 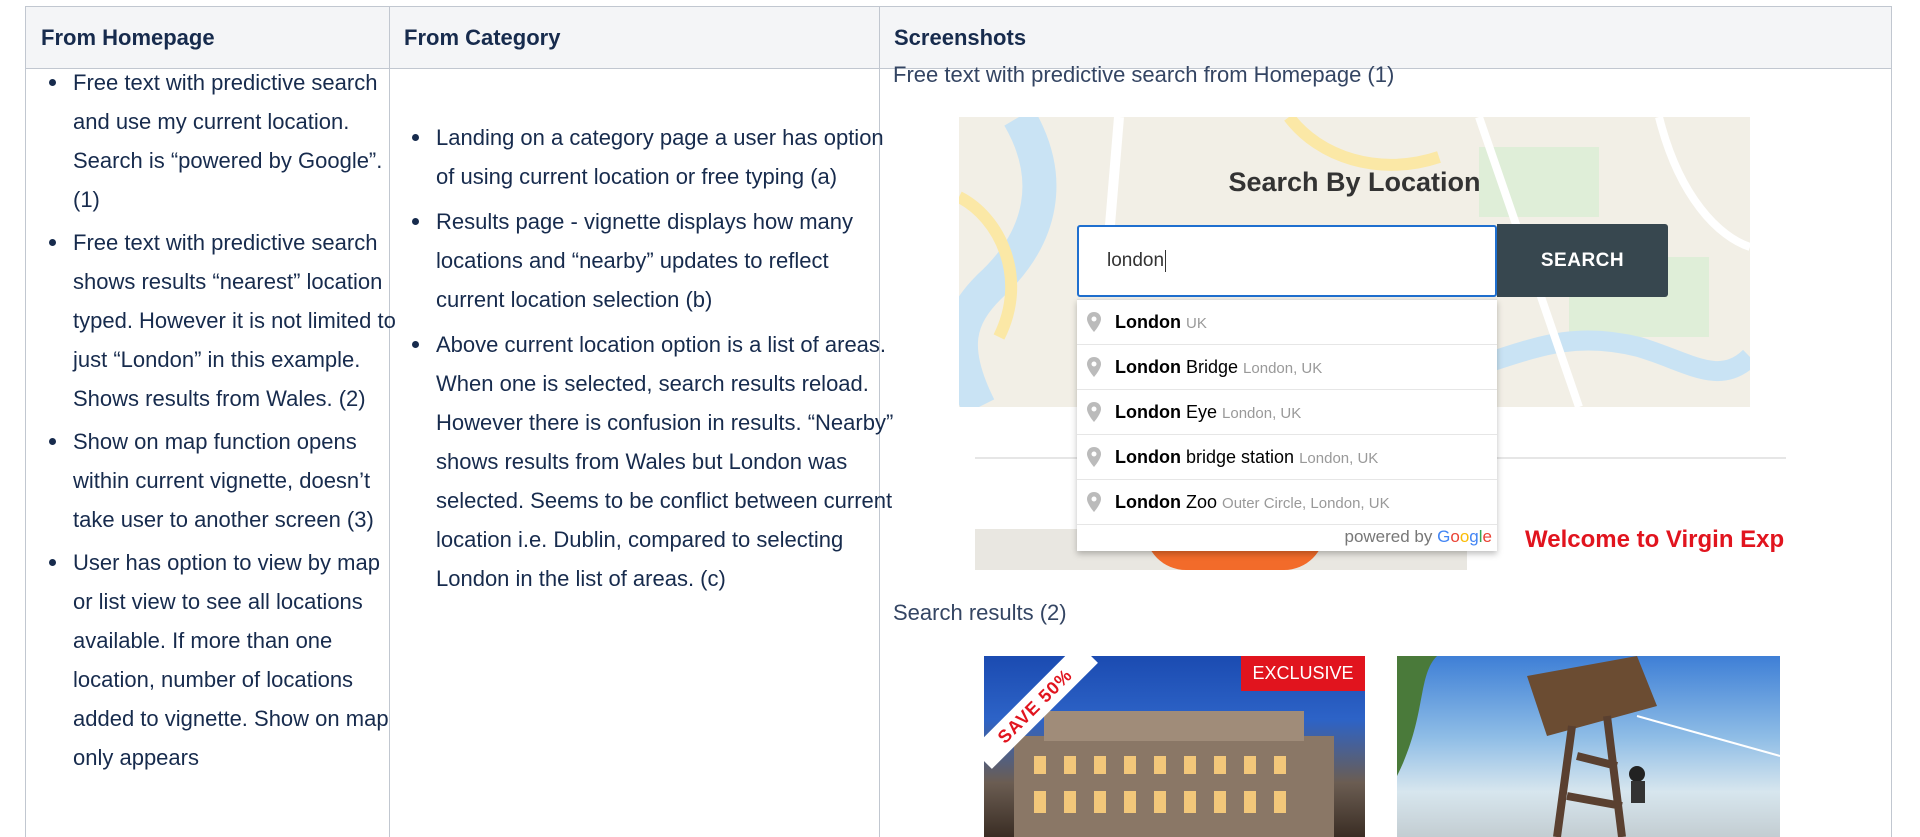 What do you see at coordinates (1474, 536) in the screenshot?
I see `google-letter: g` at bounding box center [1474, 536].